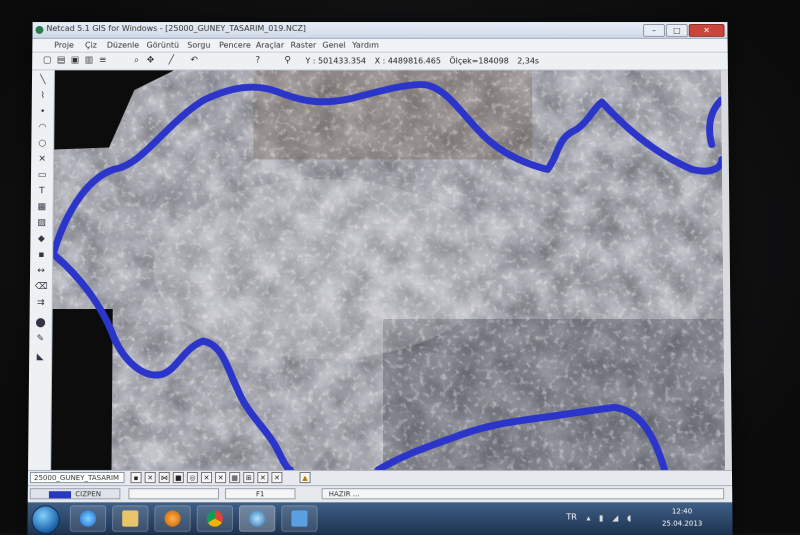 The width and height of the screenshot is (800, 535). Describe the element at coordinates (41, 303) in the screenshot. I see `offset-tool-icon: ⇉` at that location.